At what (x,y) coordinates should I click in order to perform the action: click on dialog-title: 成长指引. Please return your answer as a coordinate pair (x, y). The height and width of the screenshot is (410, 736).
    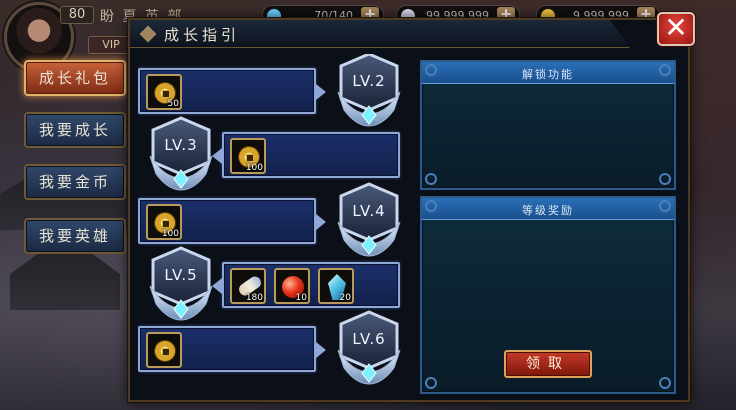
    Looking at the image, I should click on (202, 35).